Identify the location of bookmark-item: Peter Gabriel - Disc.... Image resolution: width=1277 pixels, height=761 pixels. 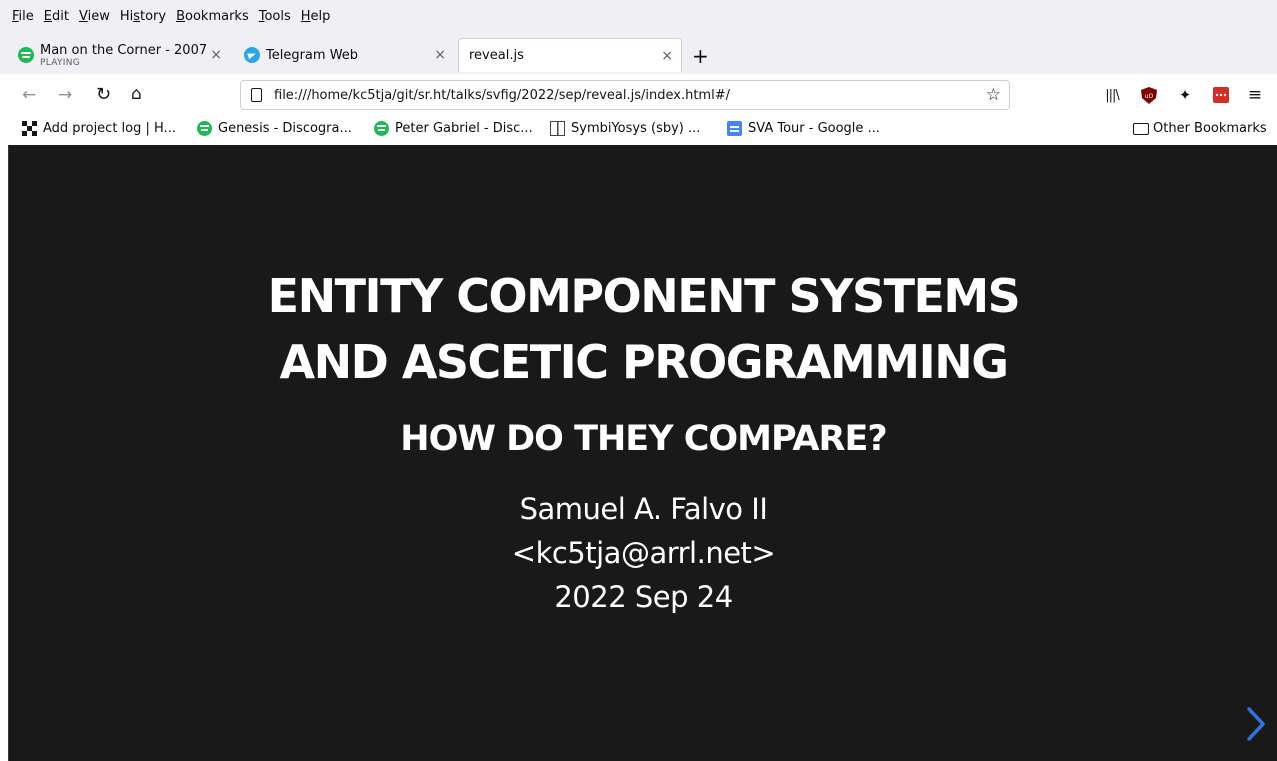
(453, 128).